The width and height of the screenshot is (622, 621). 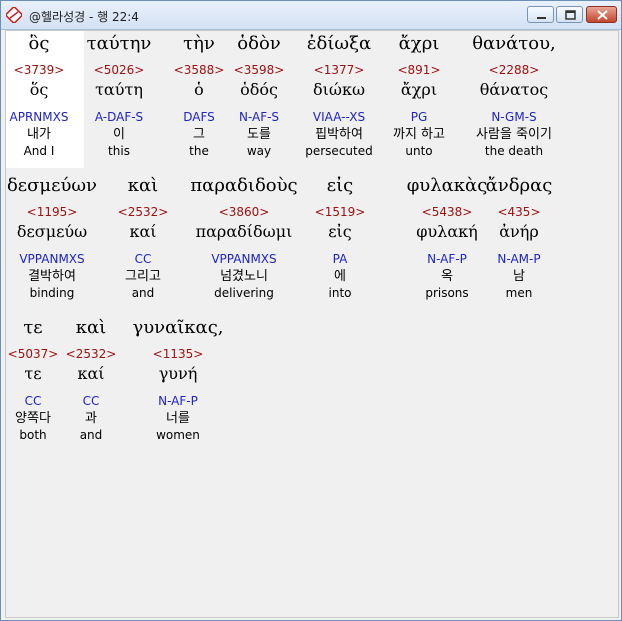 I want to click on english-gloss: men, so click(x=519, y=293).